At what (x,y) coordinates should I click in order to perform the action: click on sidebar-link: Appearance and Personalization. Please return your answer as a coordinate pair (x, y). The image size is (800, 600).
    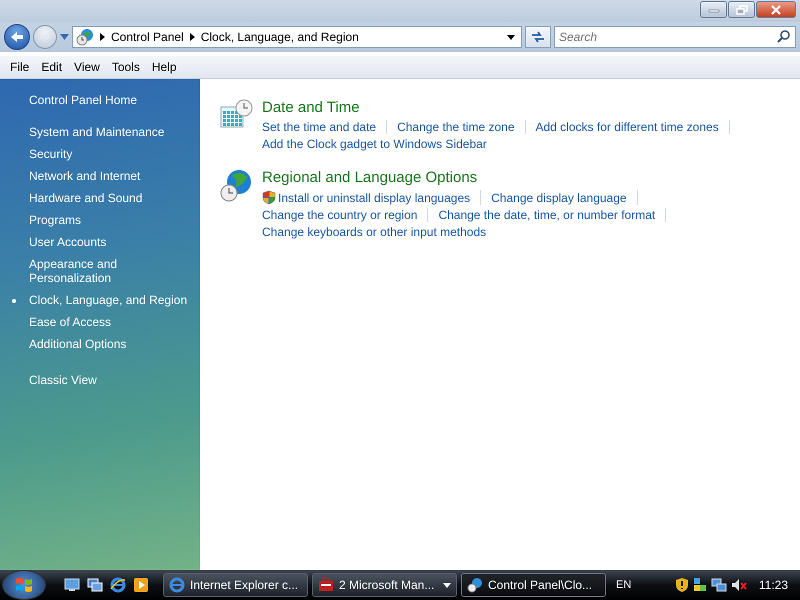
    Looking at the image, I should click on (111, 271).